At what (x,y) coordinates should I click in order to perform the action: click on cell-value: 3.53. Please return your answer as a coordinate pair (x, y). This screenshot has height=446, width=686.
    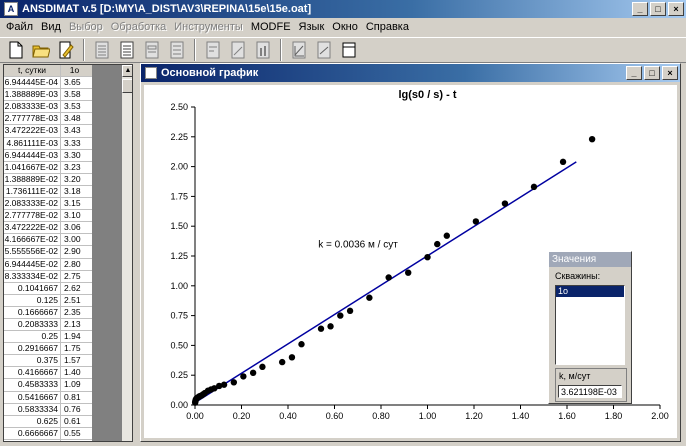
    Looking at the image, I should click on (74, 106).